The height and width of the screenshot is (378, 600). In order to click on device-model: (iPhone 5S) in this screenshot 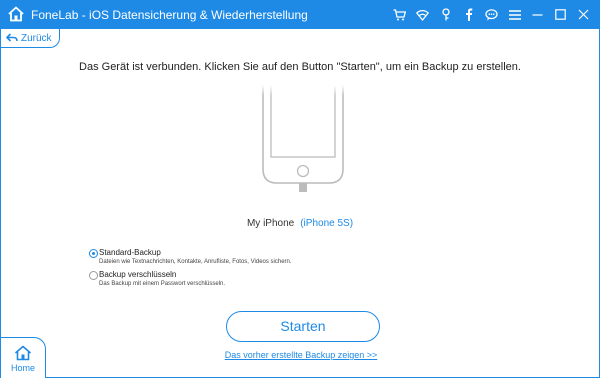, I will do `click(327, 223)`.